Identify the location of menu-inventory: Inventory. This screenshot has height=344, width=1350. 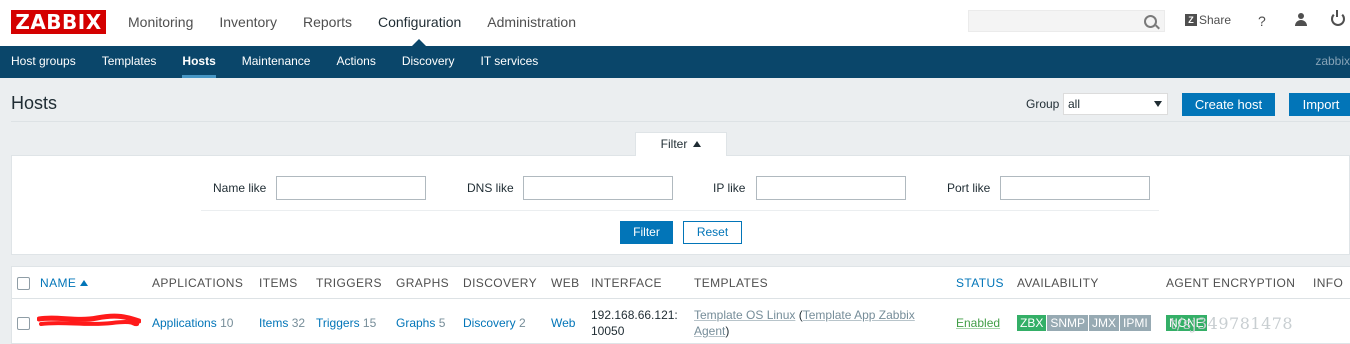
(248, 22).